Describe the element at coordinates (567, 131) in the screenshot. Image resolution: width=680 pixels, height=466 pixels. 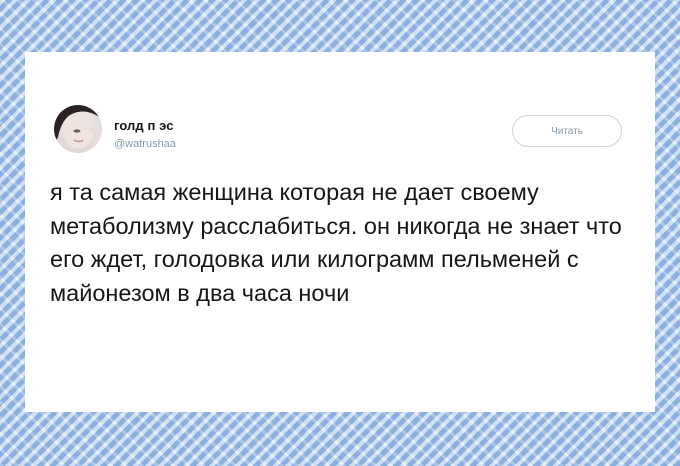
I see `follow-button: Читать` at that location.